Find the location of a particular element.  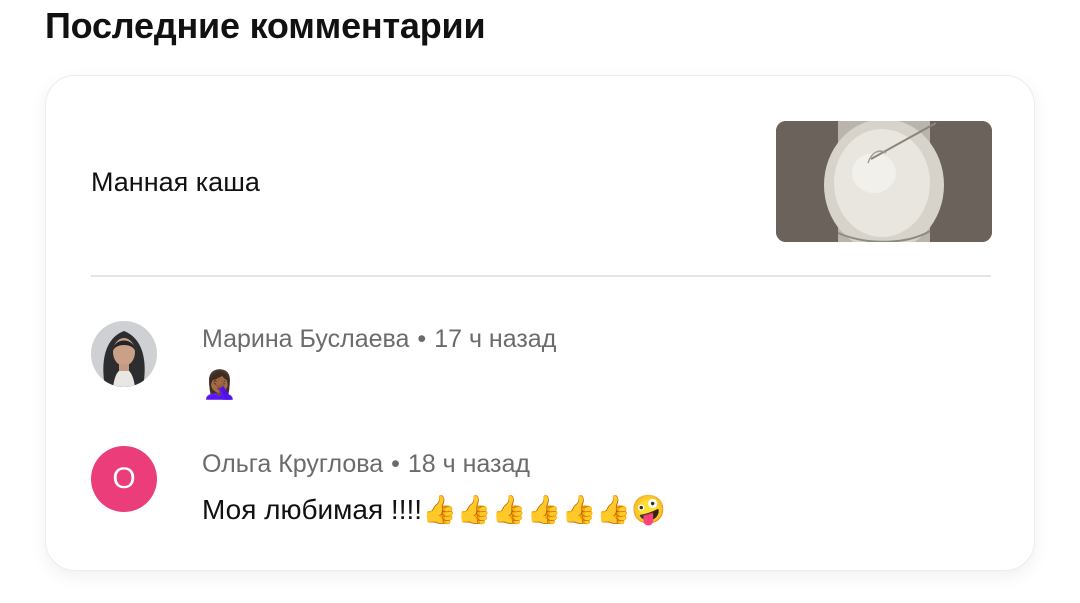

semolina-porridge-photo-icon is located at coordinates (884, 181).